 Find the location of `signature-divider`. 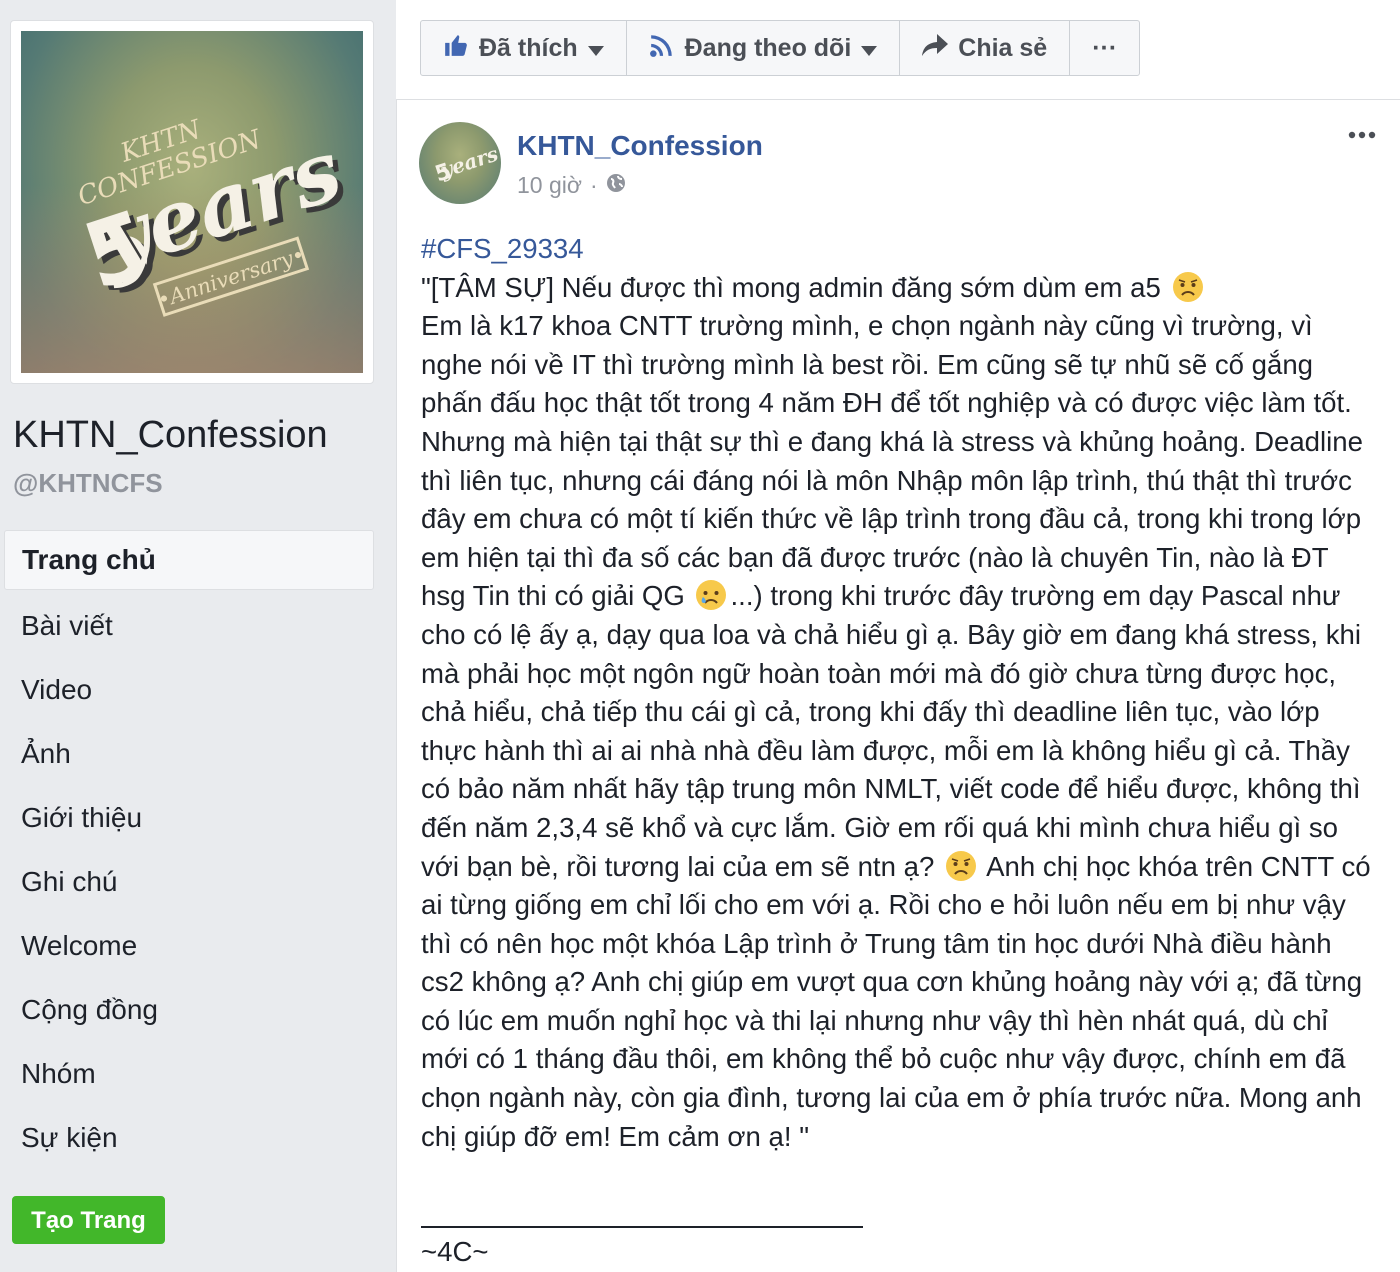

signature-divider is located at coordinates (642, 1227).